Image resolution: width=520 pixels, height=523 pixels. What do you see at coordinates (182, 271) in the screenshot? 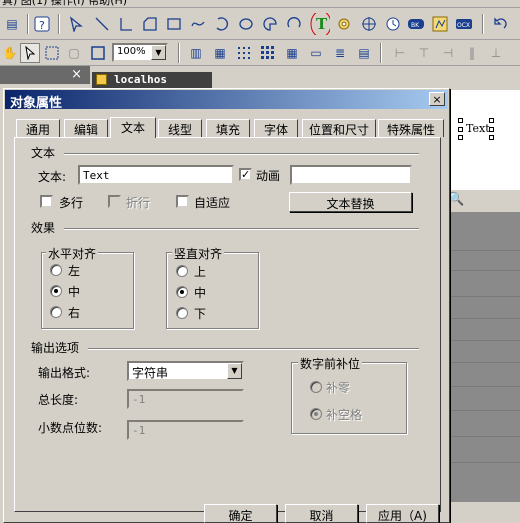
I see `v-align-top-radio` at bounding box center [182, 271].